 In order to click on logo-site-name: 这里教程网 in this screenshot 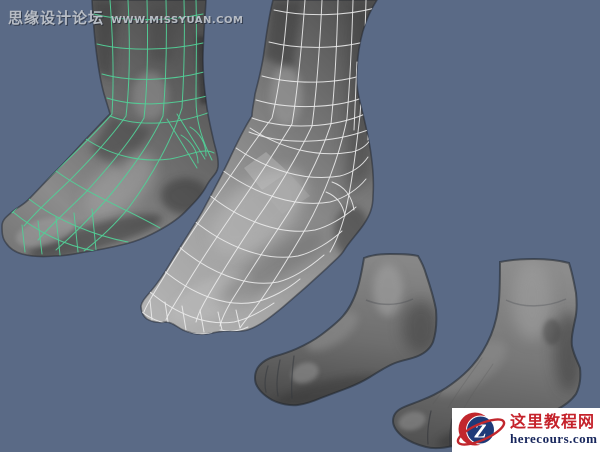, I will do `click(553, 422)`.